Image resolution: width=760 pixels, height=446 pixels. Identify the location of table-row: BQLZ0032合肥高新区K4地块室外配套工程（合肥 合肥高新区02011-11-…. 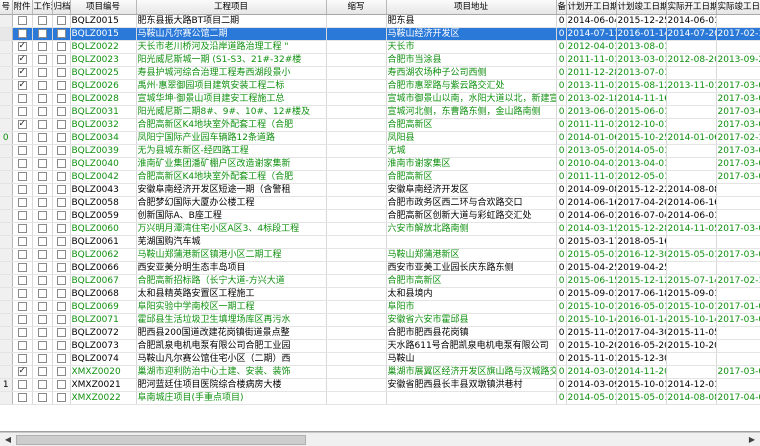
(380, 125).